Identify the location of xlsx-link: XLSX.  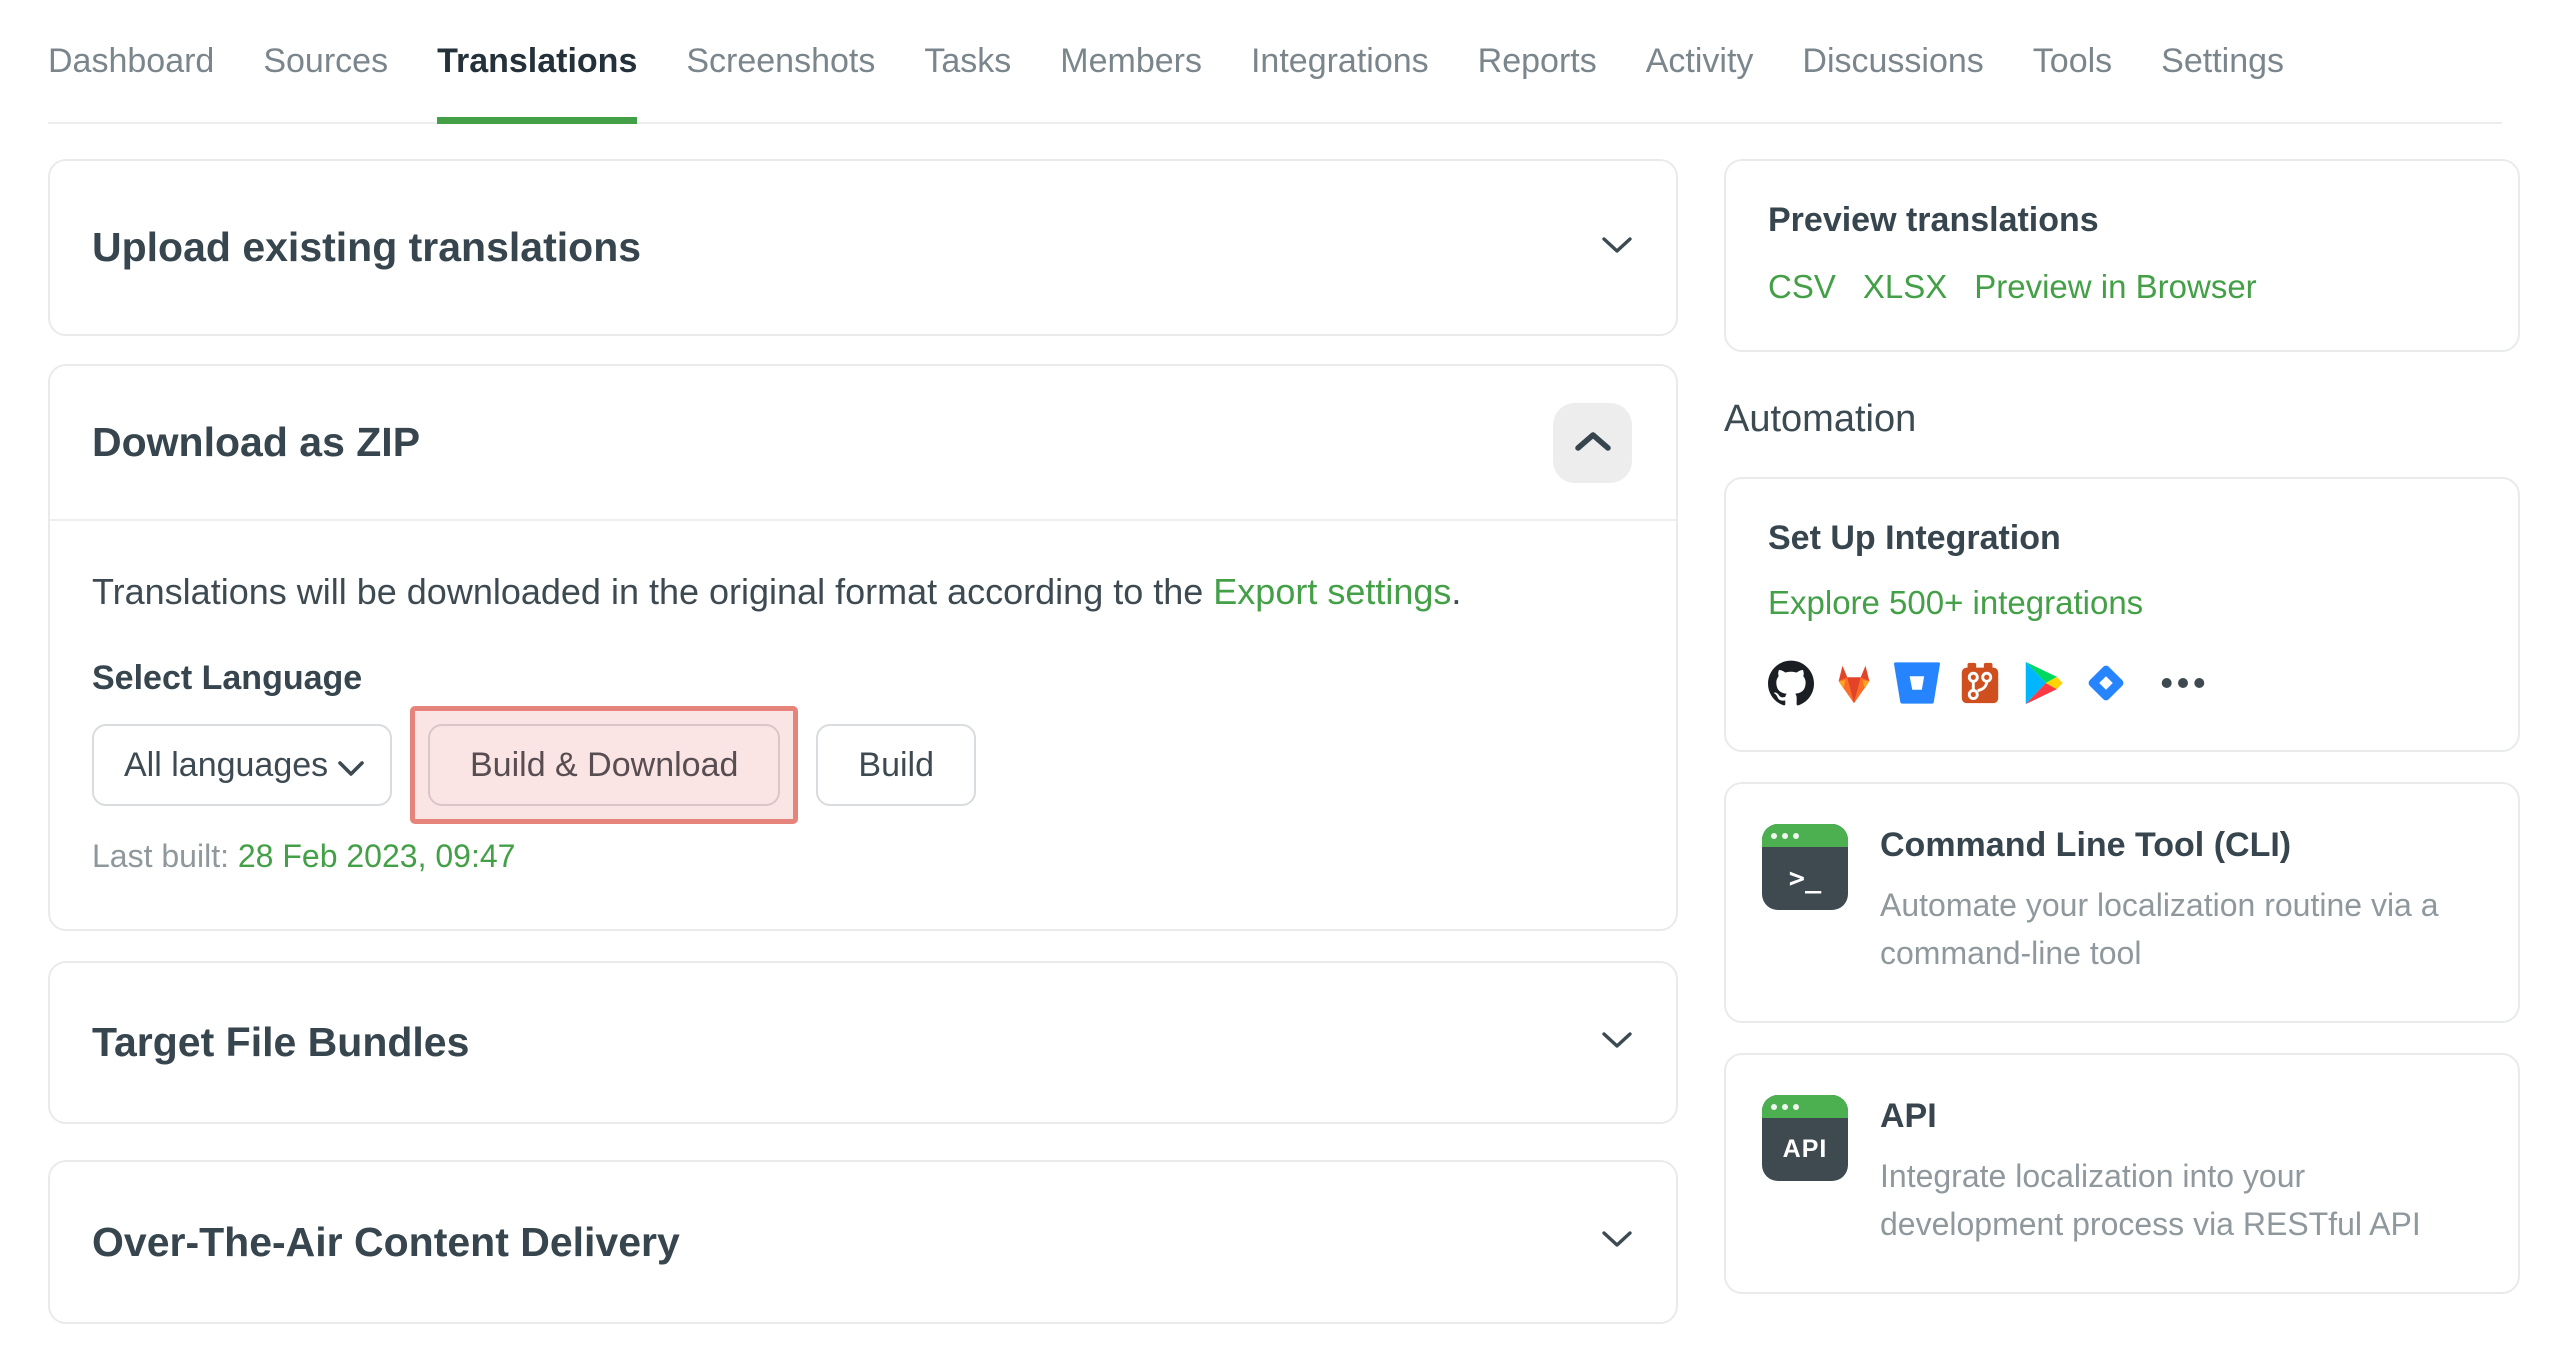
(1905, 287).